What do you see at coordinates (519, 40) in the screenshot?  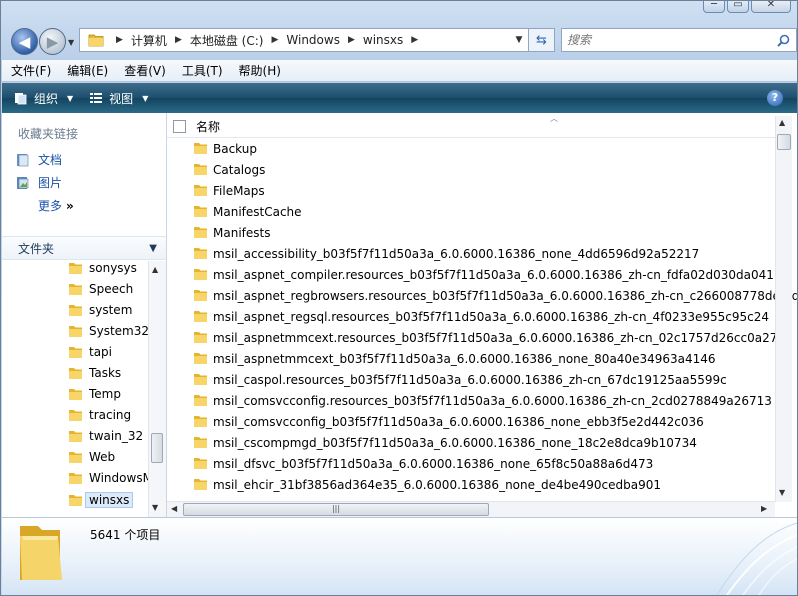 I see `address-dropdown-icon: ▼` at bounding box center [519, 40].